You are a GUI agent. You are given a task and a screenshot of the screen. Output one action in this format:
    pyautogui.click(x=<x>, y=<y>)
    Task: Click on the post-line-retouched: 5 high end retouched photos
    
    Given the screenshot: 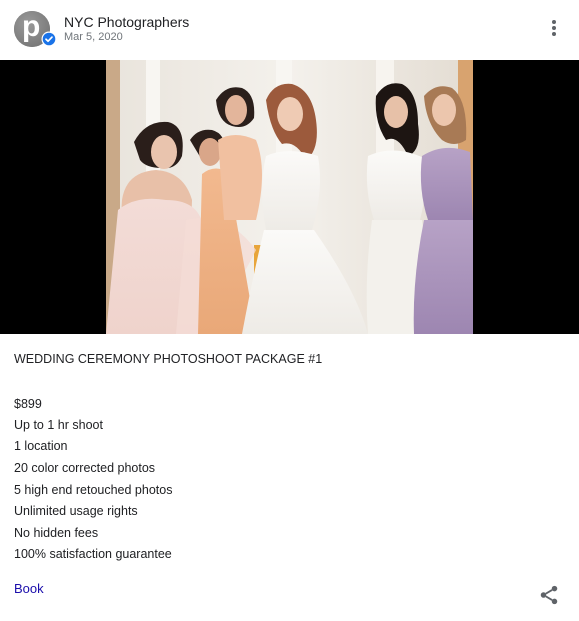 What is the action you would take?
    pyautogui.click(x=93, y=490)
    